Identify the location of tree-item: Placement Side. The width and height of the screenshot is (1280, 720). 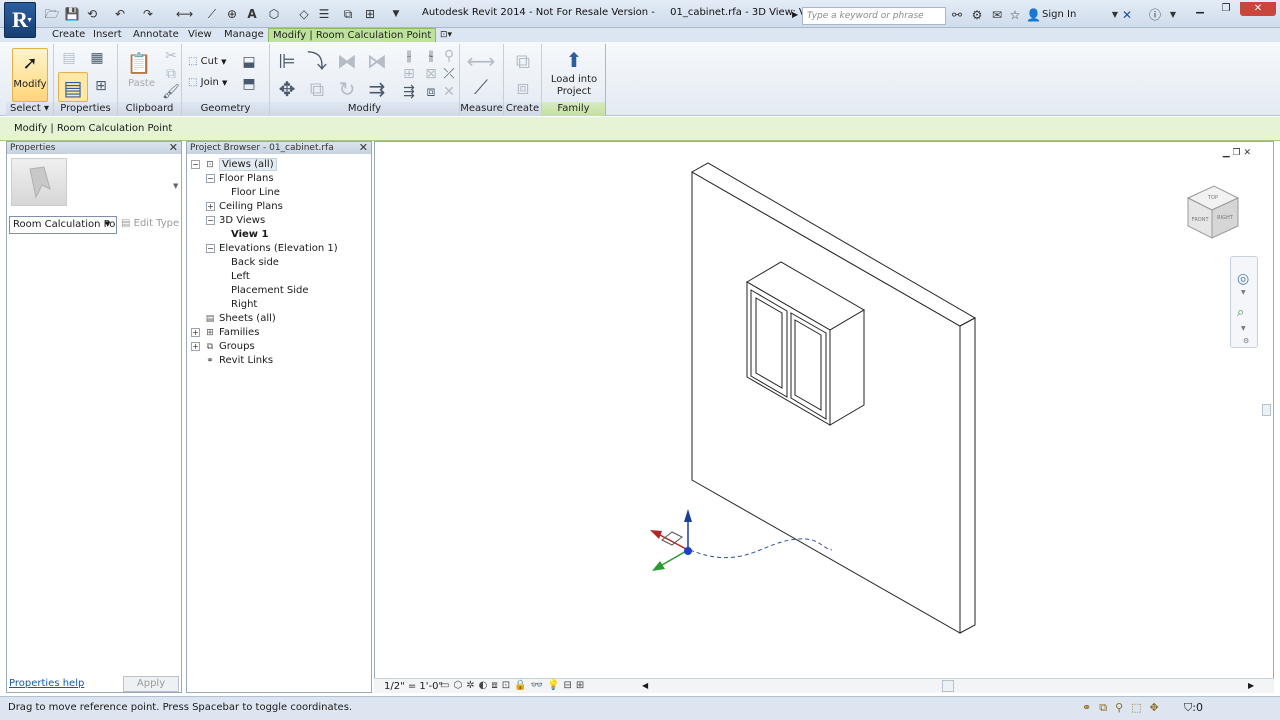
(280, 291).